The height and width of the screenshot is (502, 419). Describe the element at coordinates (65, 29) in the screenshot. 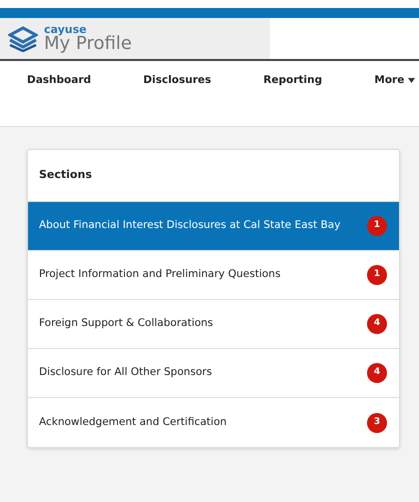

I see `brand-name: cayuse` at that location.